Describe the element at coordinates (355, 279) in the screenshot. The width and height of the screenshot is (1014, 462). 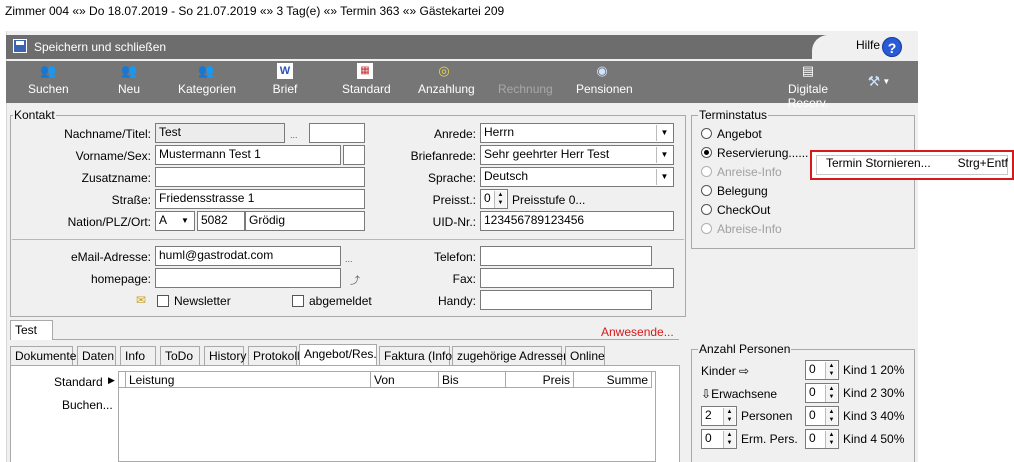
I see `link-icon: ⤴` at that location.